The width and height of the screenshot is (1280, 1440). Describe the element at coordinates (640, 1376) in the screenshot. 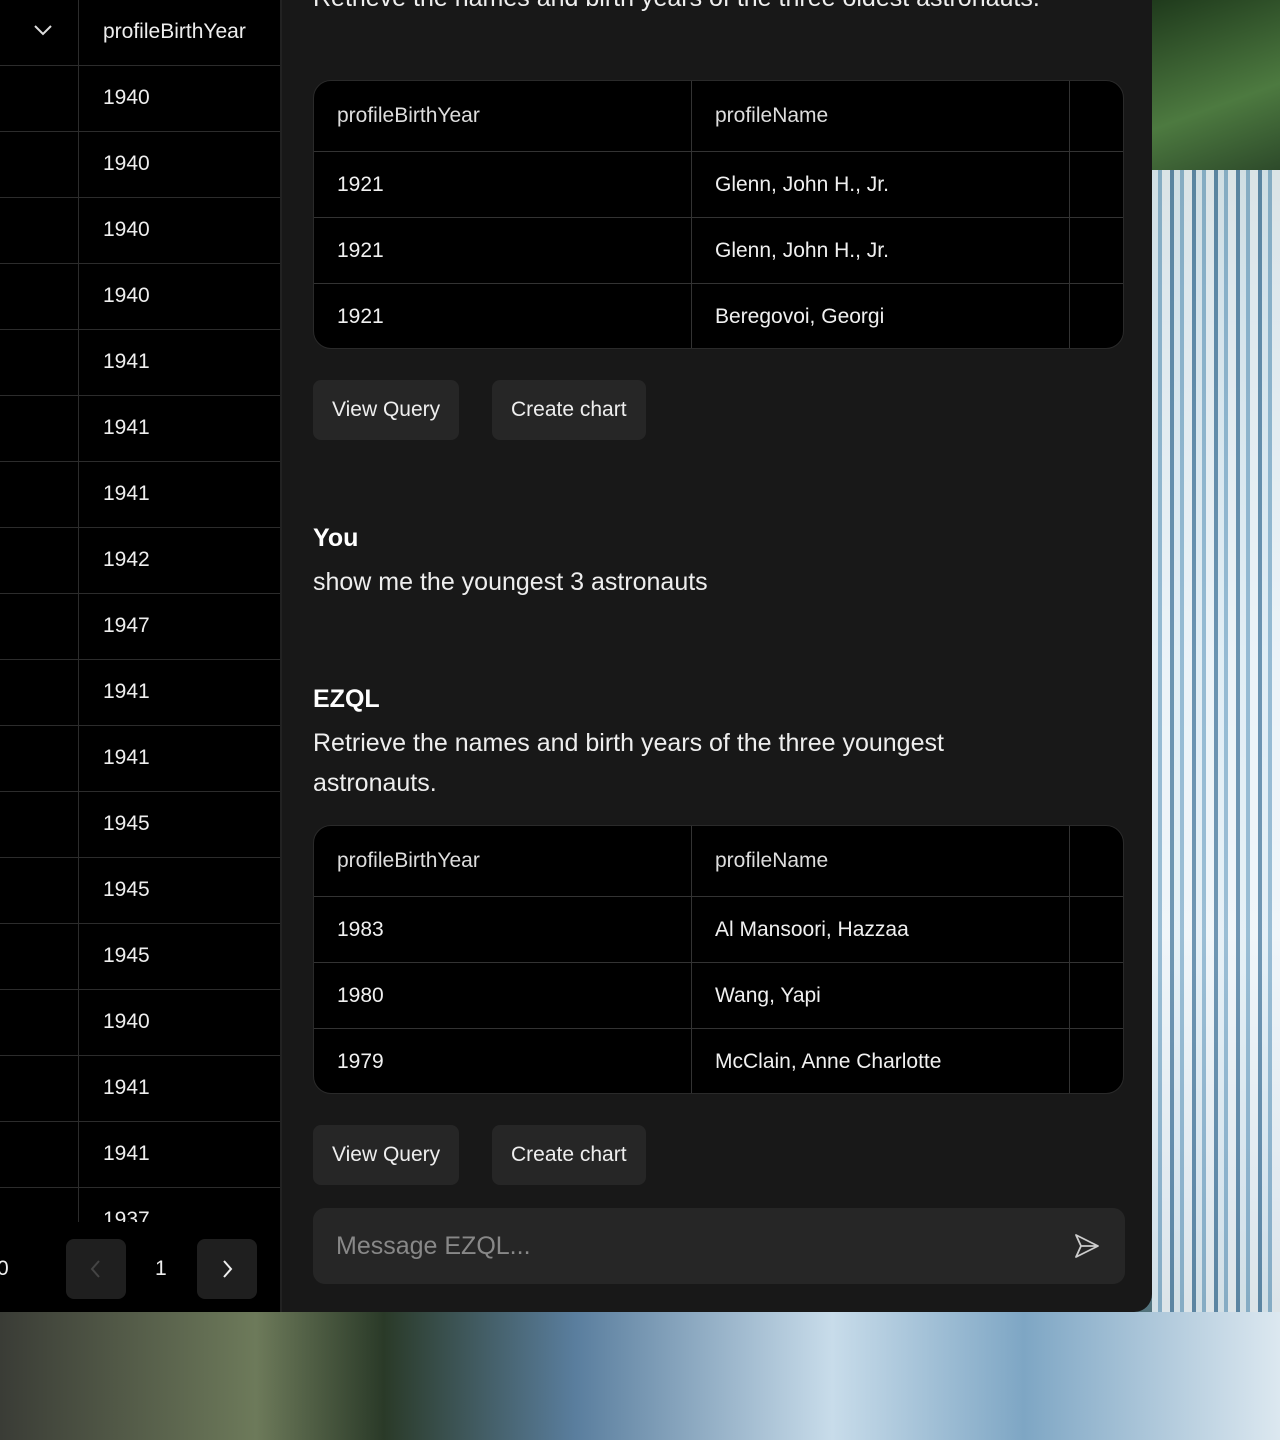

I see `background-rocks` at that location.